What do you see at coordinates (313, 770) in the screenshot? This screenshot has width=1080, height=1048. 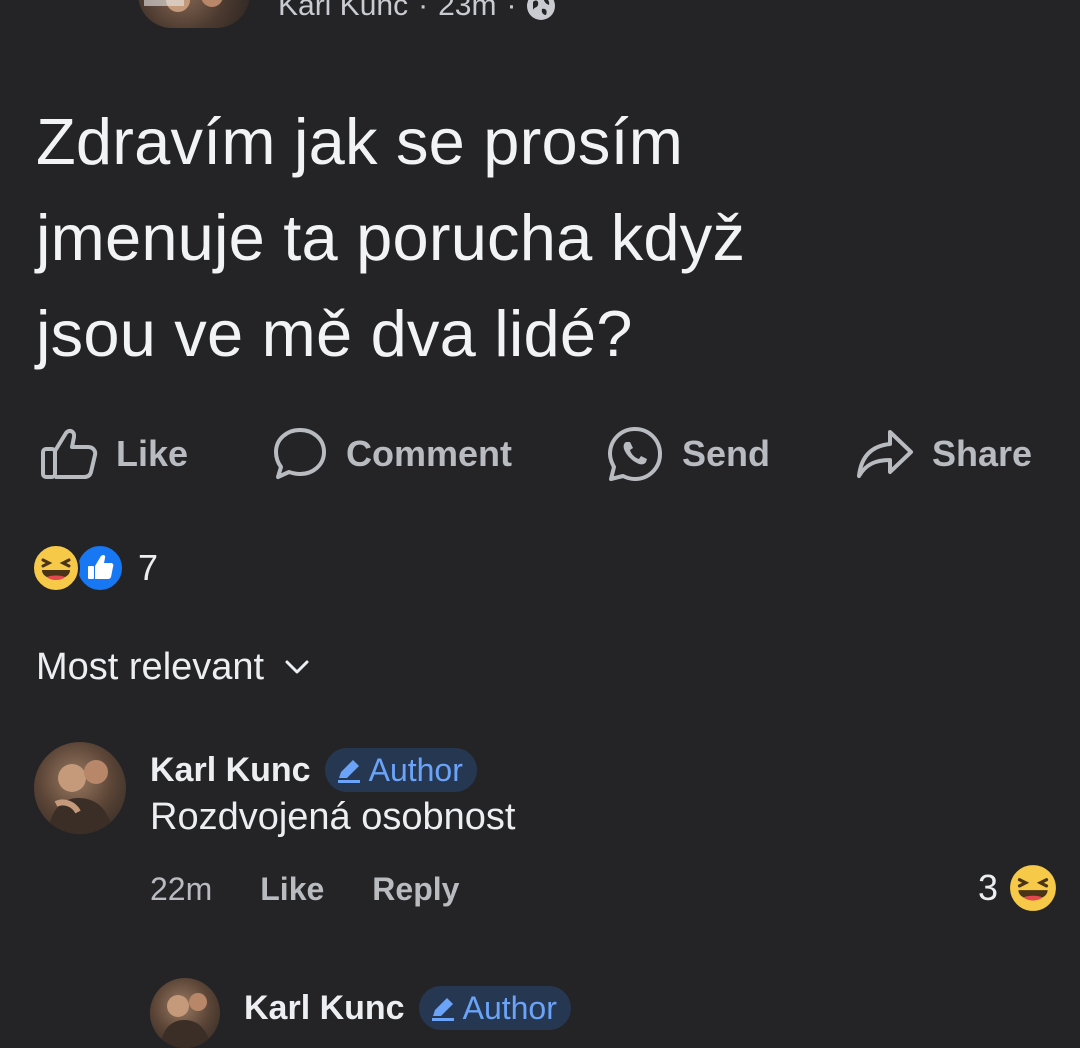 I see `comment-header: Karl Kunc Author` at bounding box center [313, 770].